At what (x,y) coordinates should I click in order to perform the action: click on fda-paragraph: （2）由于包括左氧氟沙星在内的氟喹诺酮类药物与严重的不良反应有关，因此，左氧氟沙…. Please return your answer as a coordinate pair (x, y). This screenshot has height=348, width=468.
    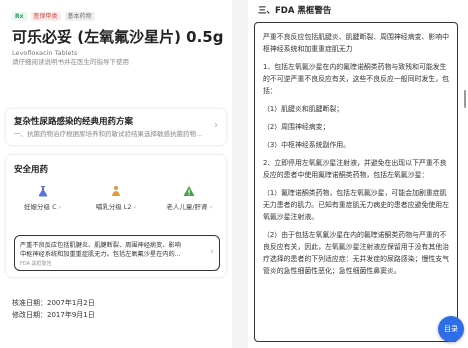
    Looking at the image, I should click on (356, 253).